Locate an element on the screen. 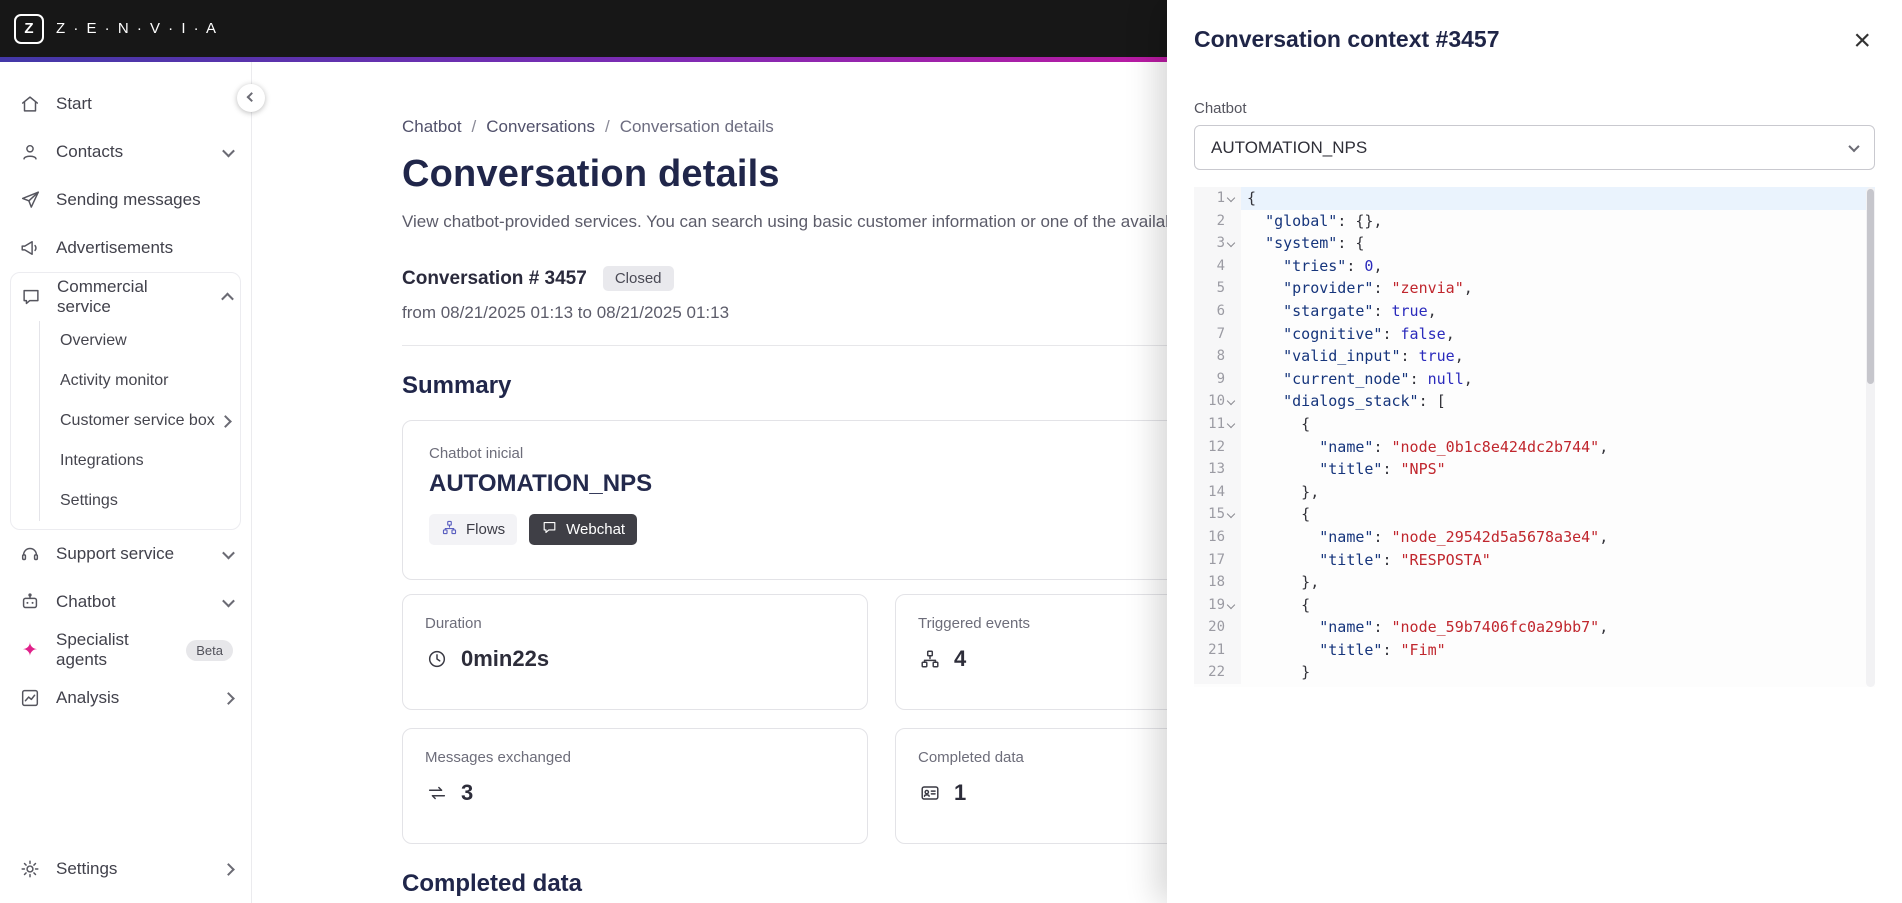 The image size is (1902, 903). clock-icon is located at coordinates (437, 659).